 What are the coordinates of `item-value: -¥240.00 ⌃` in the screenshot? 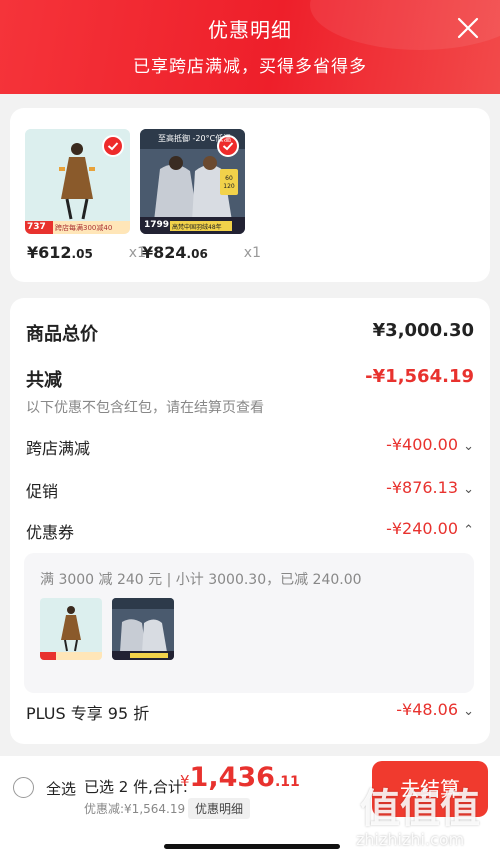 It's located at (430, 528).